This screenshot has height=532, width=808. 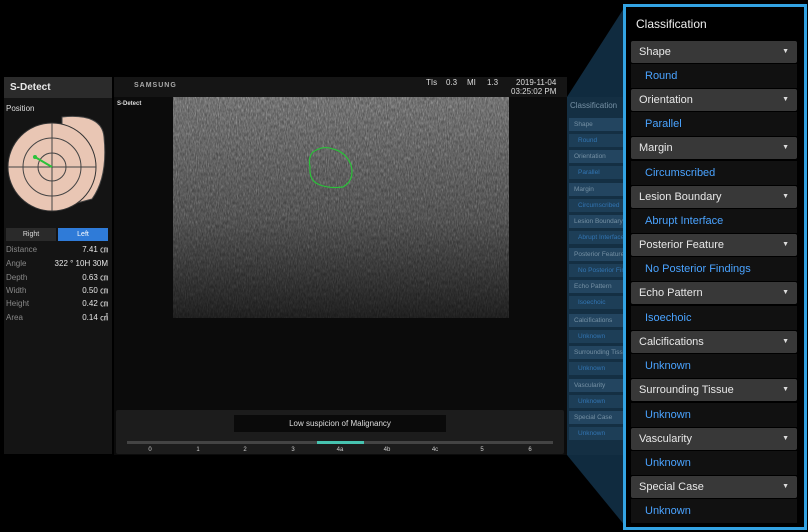 What do you see at coordinates (714, 100) in the screenshot?
I see `category-header-orientation: Orientation ▼` at bounding box center [714, 100].